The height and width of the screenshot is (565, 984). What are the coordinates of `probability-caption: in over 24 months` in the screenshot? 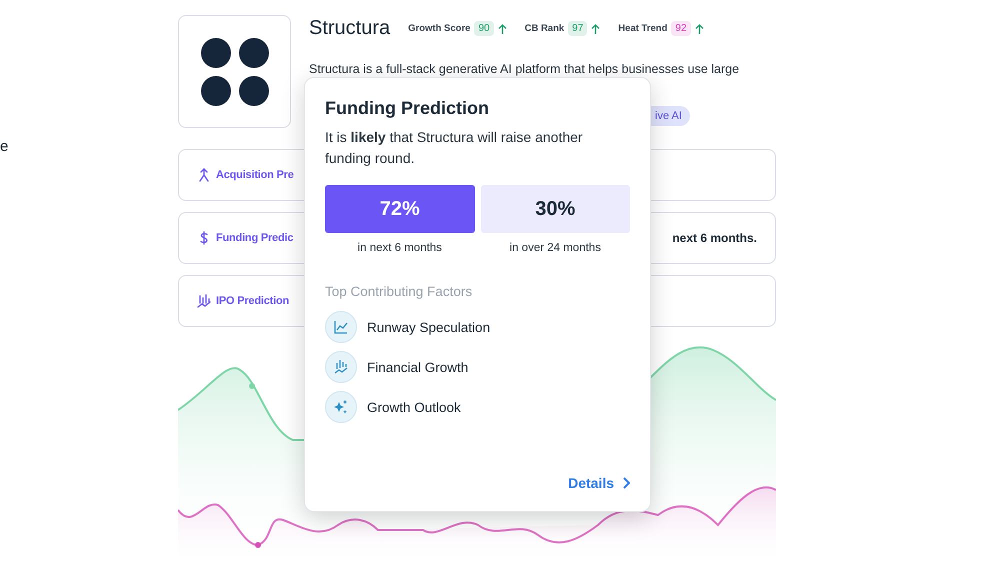 It's located at (555, 248).